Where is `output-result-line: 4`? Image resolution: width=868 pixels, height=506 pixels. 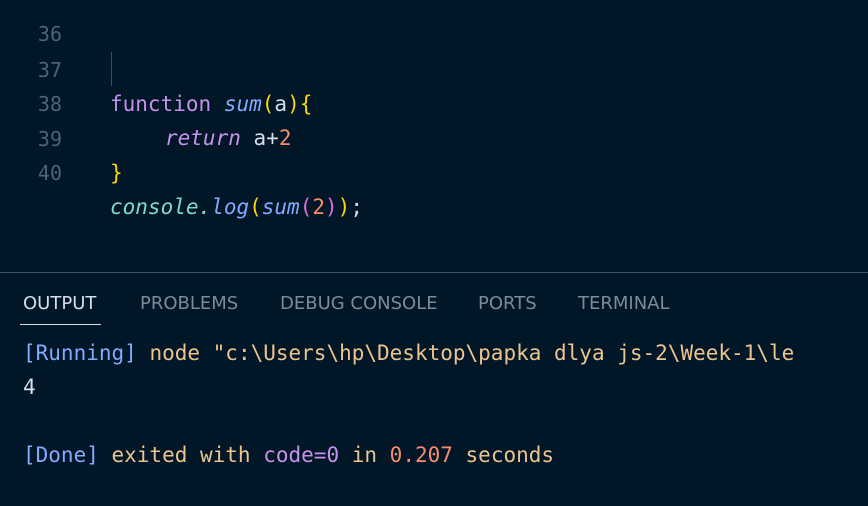 output-result-line: 4 is located at coordinates (29, 387).